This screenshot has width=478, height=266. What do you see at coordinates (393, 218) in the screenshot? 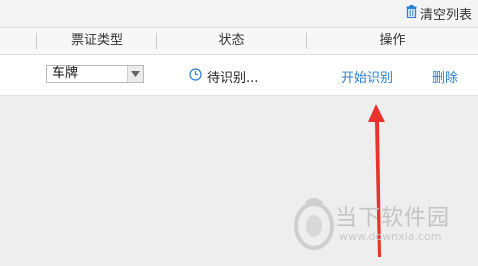
I see `watermark-name: 当下软件园` at bounding box center [393, 218].